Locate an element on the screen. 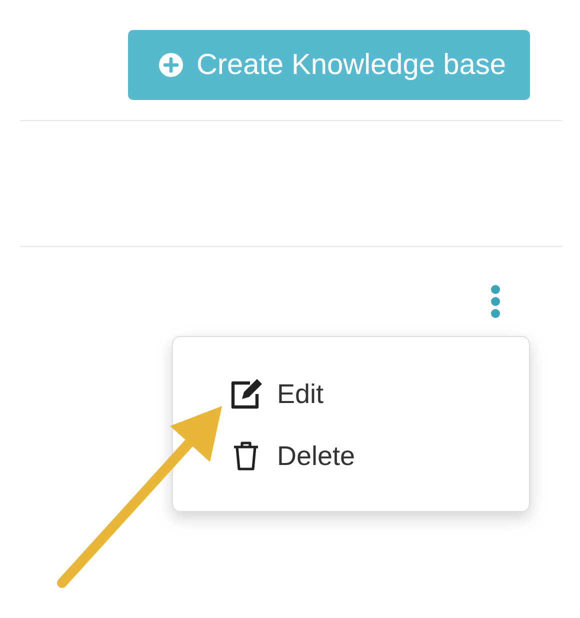 The height and width of the screenshot is (618, 580). trash-icon is located at coordinates (246, 456).